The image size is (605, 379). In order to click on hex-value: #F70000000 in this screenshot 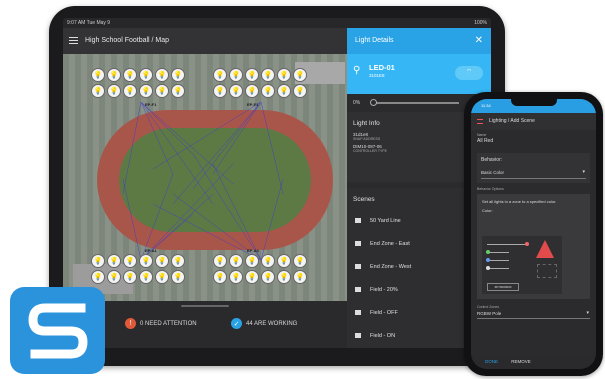, I will do `click(503, 287)`.